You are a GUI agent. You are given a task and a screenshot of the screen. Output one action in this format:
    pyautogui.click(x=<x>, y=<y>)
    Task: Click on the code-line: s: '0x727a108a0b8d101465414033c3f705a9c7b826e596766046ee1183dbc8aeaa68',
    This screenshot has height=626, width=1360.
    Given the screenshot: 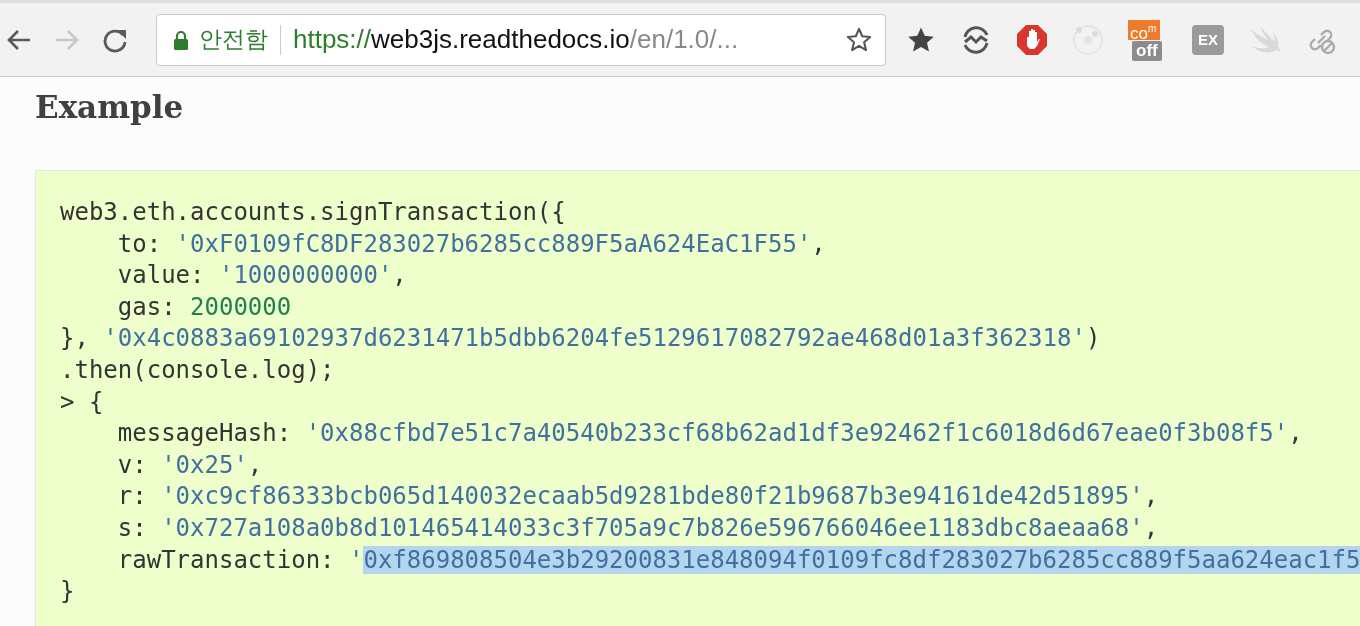 What is the action you would take?
    pyautogui.click(x=637, y=528)
    